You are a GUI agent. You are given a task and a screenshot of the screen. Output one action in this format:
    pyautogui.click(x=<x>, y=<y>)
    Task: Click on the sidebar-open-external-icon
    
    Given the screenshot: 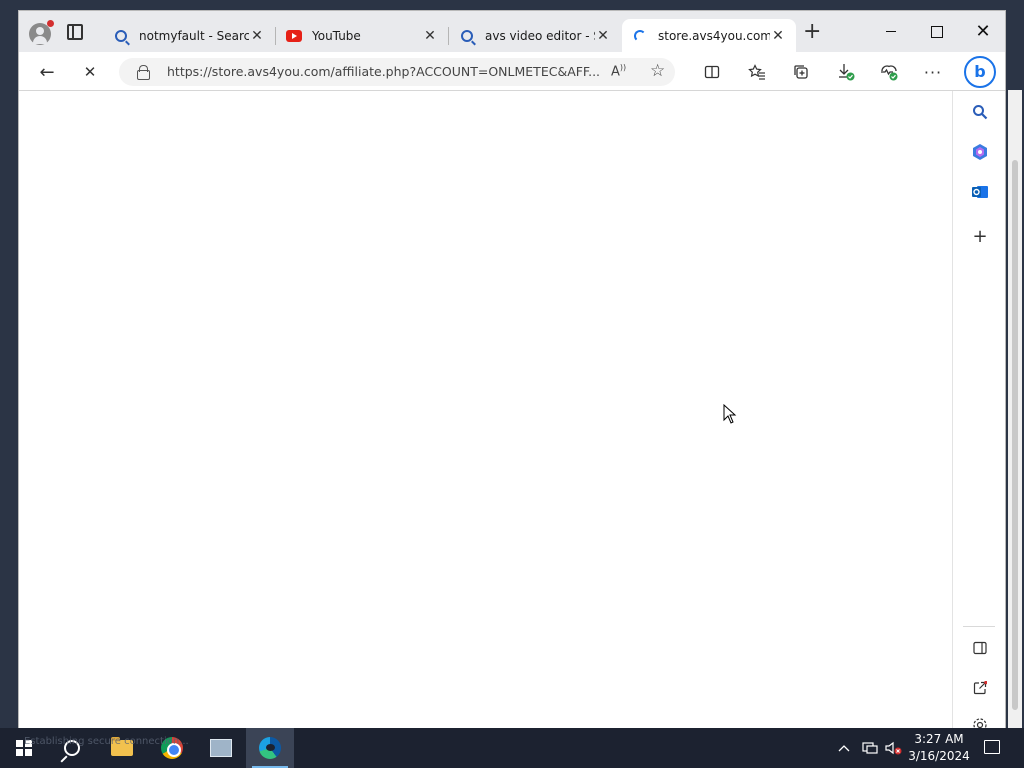 What is the action you would take?
    pyautogui.click(x=980, y=688)
    